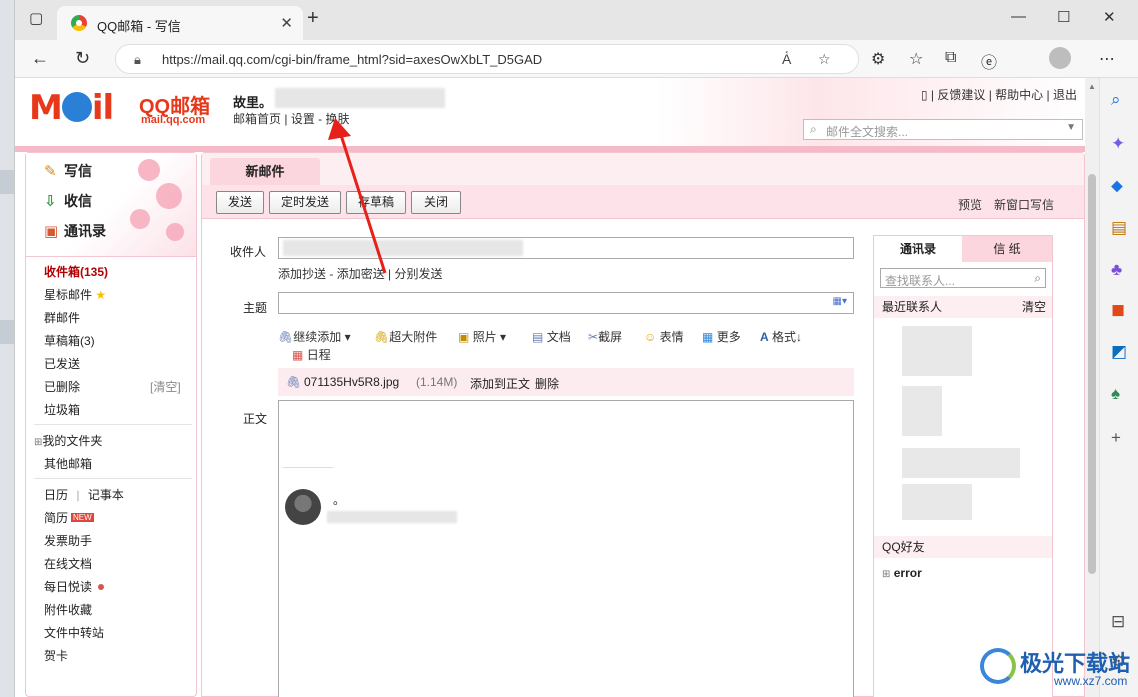 This screenshot has height=697, width=1138. Describe the element at coordinates (74, 632) in the screenshot. I see `file-transfer-link: 文件中转站` at that location.